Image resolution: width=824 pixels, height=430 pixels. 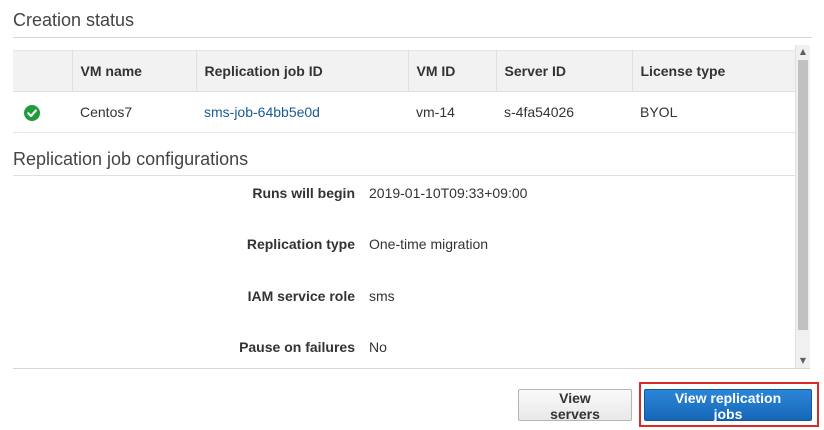 What do you see at coordinates (714, 71) in the screenshot?
I see `col-header-license-type: License type` at bounding box center [714, 71].